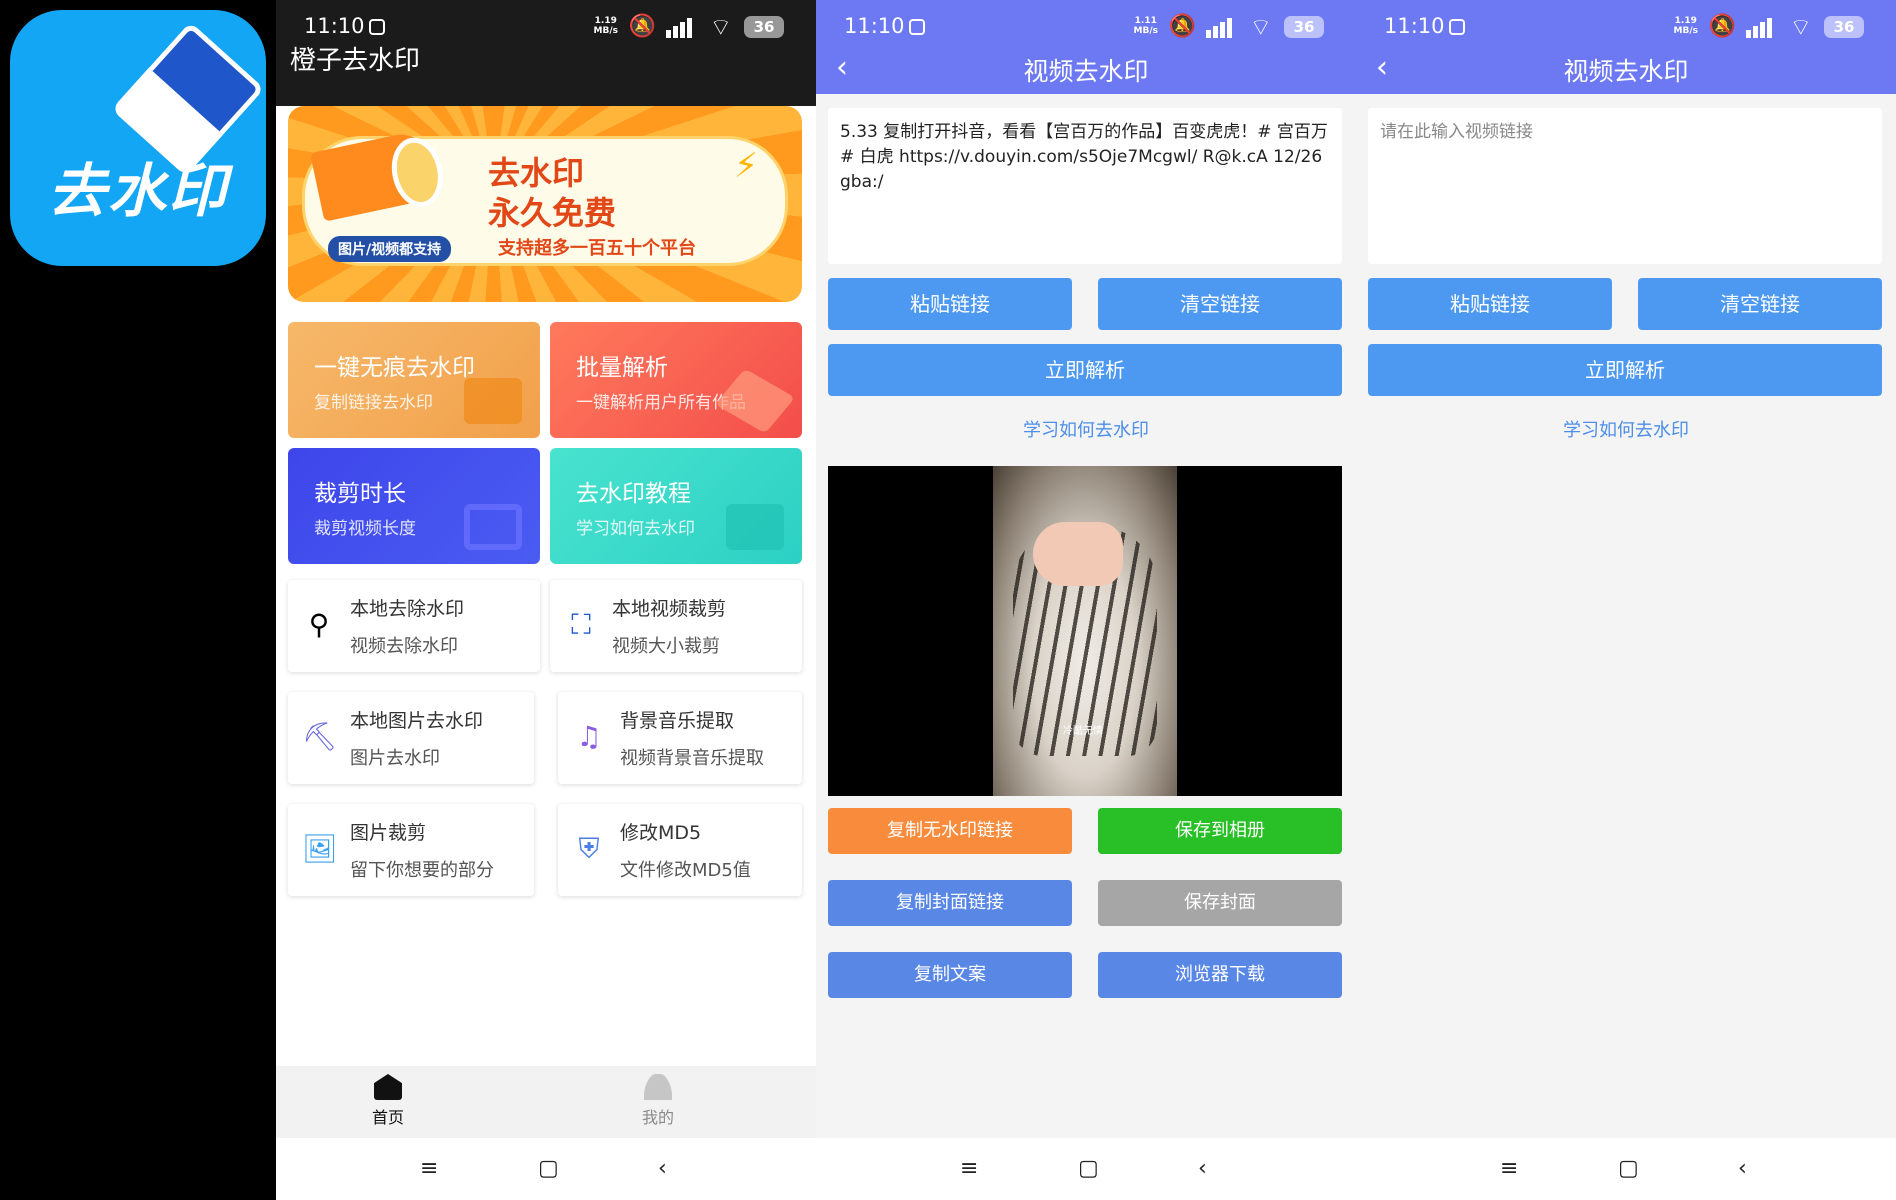 This screenshot has height=1200, width=1896. What do you see at coordinates (950, 831) in the screenshot?
I see `copy-clean-link-button: 复制无水印链接` at bounding box center [950, 831].